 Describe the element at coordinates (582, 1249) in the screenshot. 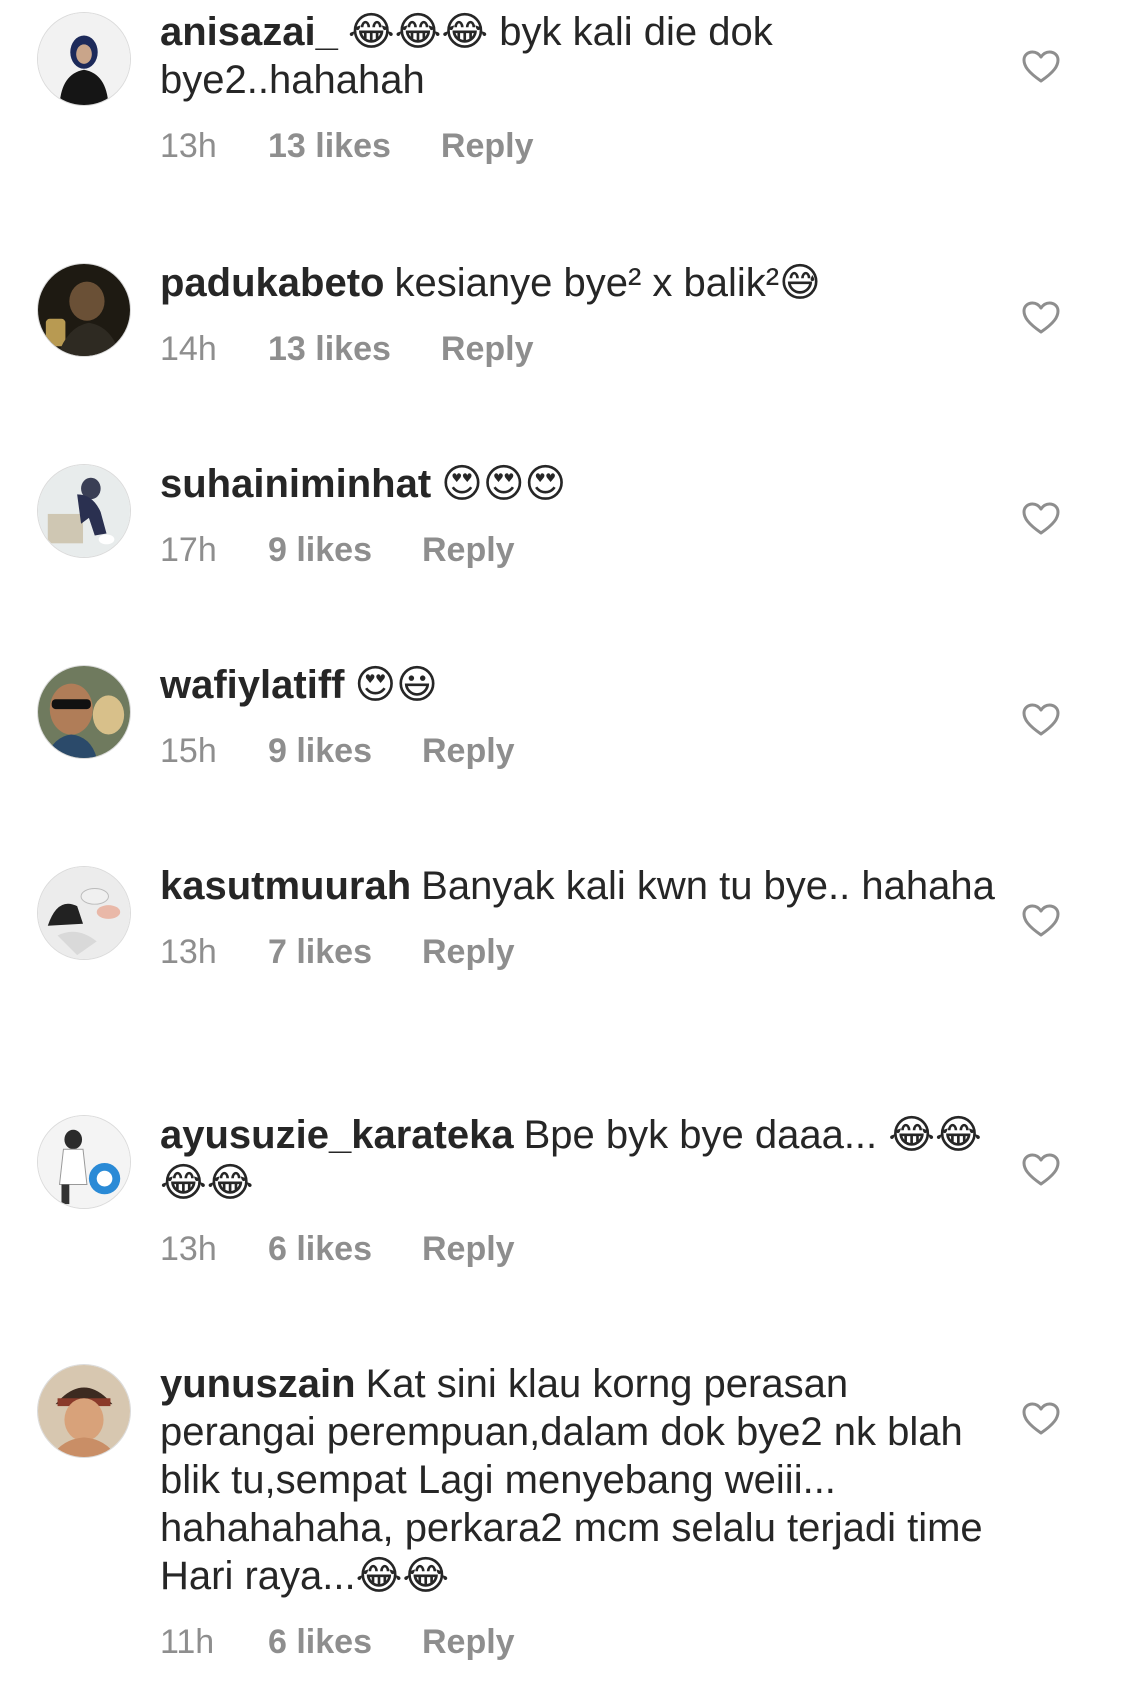

I see `comment-meta: 13h 6 likes Reply` at that location.